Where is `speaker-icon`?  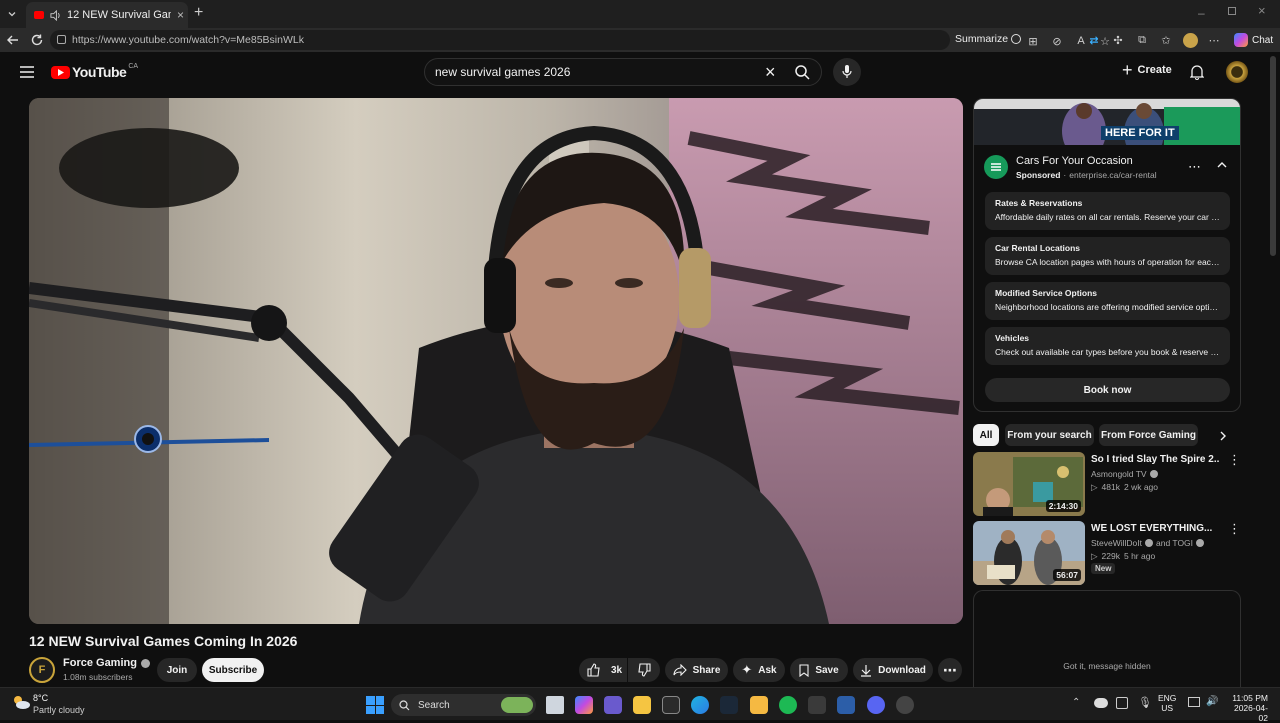
speaker-icon is located at coordinates (55, 15).